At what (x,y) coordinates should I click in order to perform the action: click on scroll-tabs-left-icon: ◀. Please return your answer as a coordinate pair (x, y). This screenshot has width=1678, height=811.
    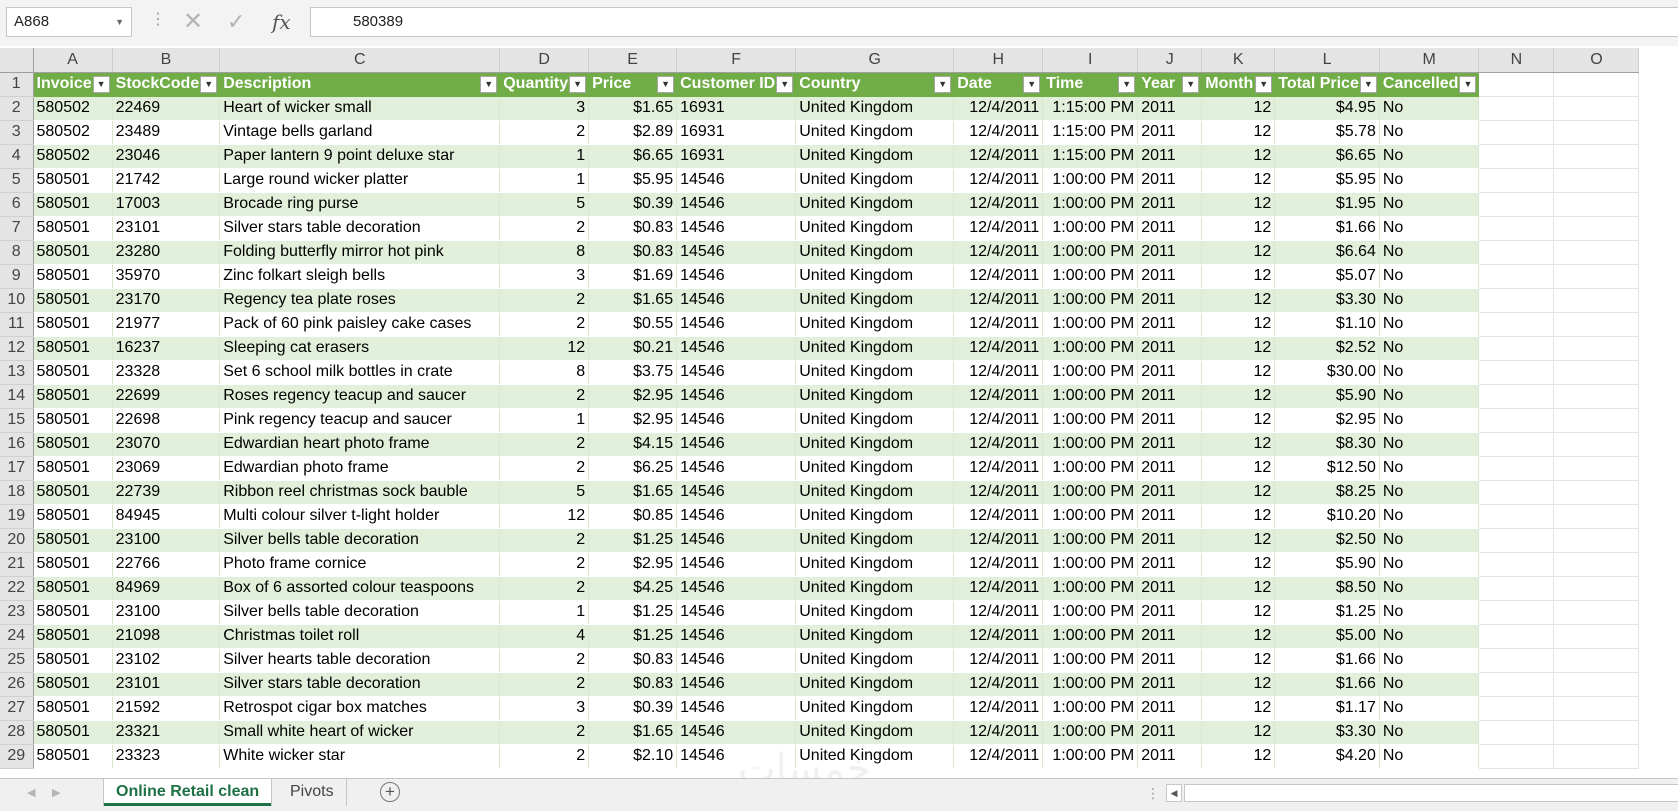
    Looking at the image, I should click on (31, 792).